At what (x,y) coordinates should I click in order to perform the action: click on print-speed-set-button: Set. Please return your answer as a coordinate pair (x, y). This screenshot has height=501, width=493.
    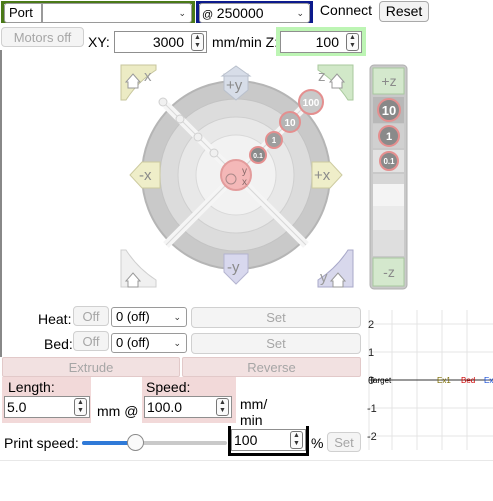
    Looking at the image, I should click on (344, 442).